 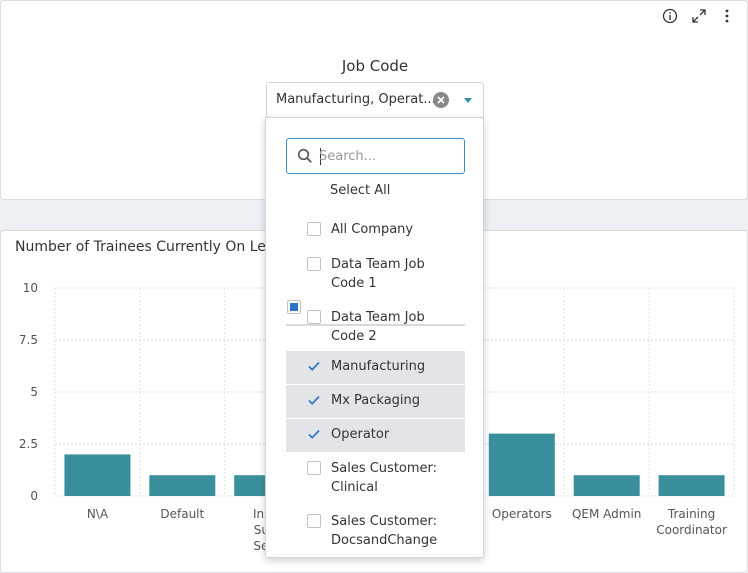 I want to click on option-label: Sales Customer: DocsandChange, so click(x=384, y=531).